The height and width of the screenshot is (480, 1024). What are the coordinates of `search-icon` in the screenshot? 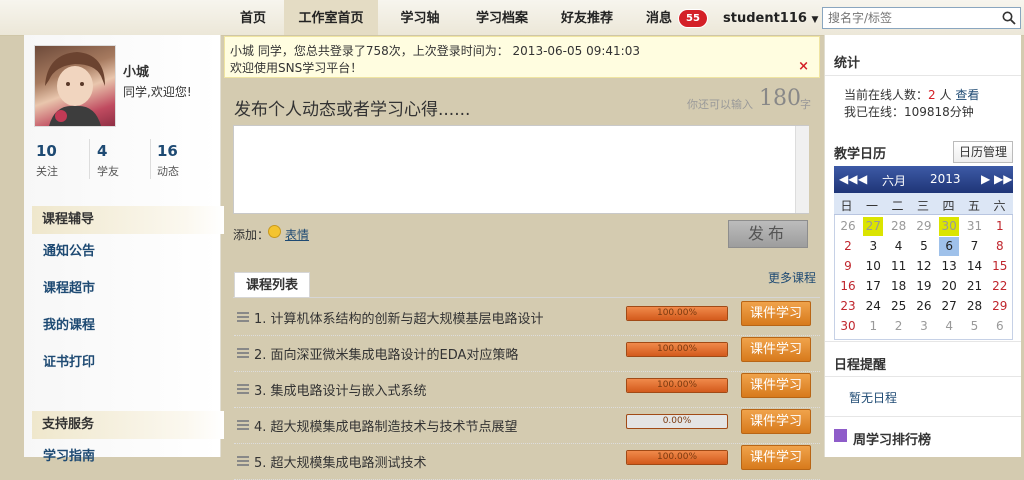 It's located at (1009, 18).